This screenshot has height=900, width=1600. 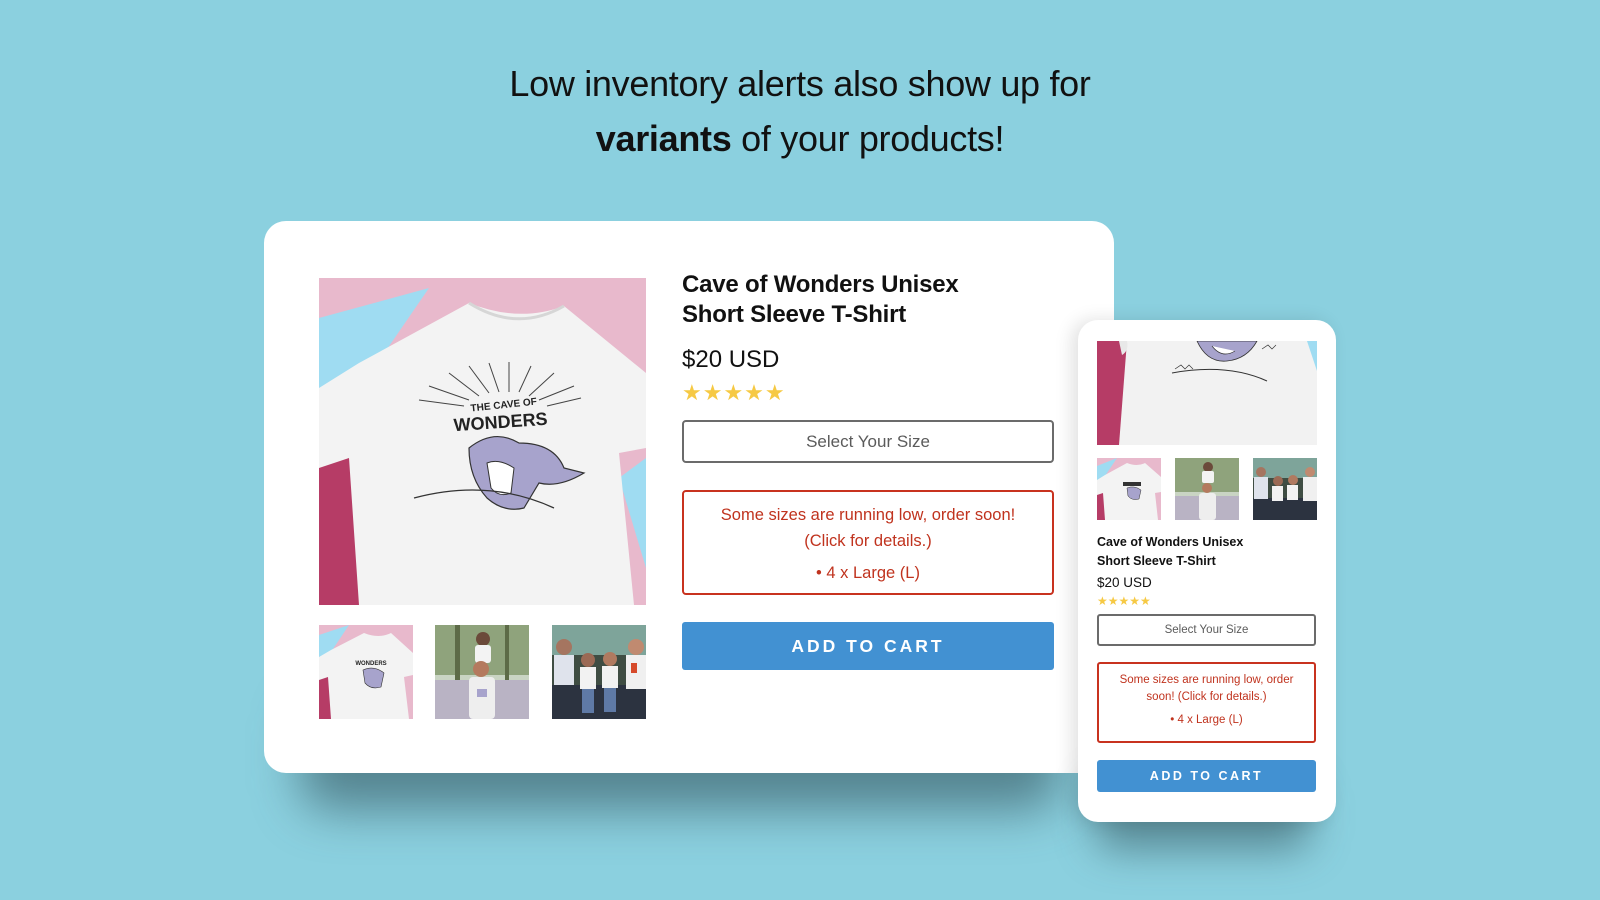 I want to click on mobile-thumbnail-family-photo, so click(x=1285, y=489).